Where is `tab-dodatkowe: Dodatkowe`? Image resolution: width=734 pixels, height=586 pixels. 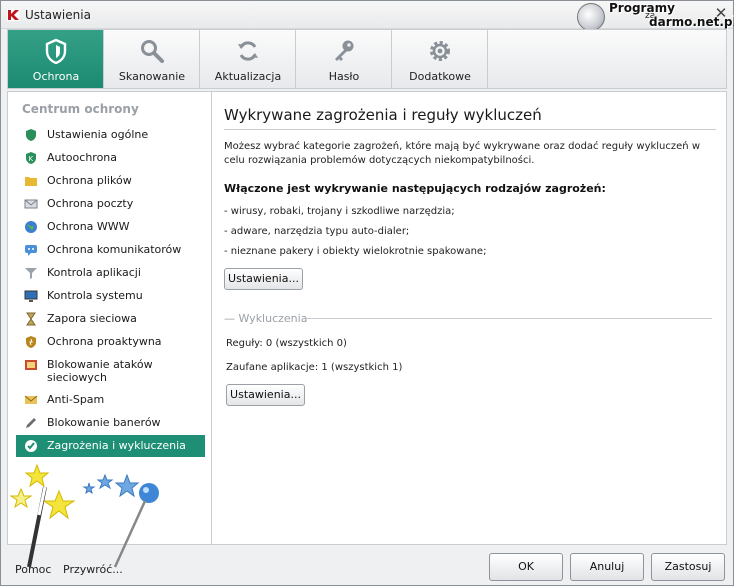
tab-dodatkowe: Dodatkowe is located at coordinates (440, 59).